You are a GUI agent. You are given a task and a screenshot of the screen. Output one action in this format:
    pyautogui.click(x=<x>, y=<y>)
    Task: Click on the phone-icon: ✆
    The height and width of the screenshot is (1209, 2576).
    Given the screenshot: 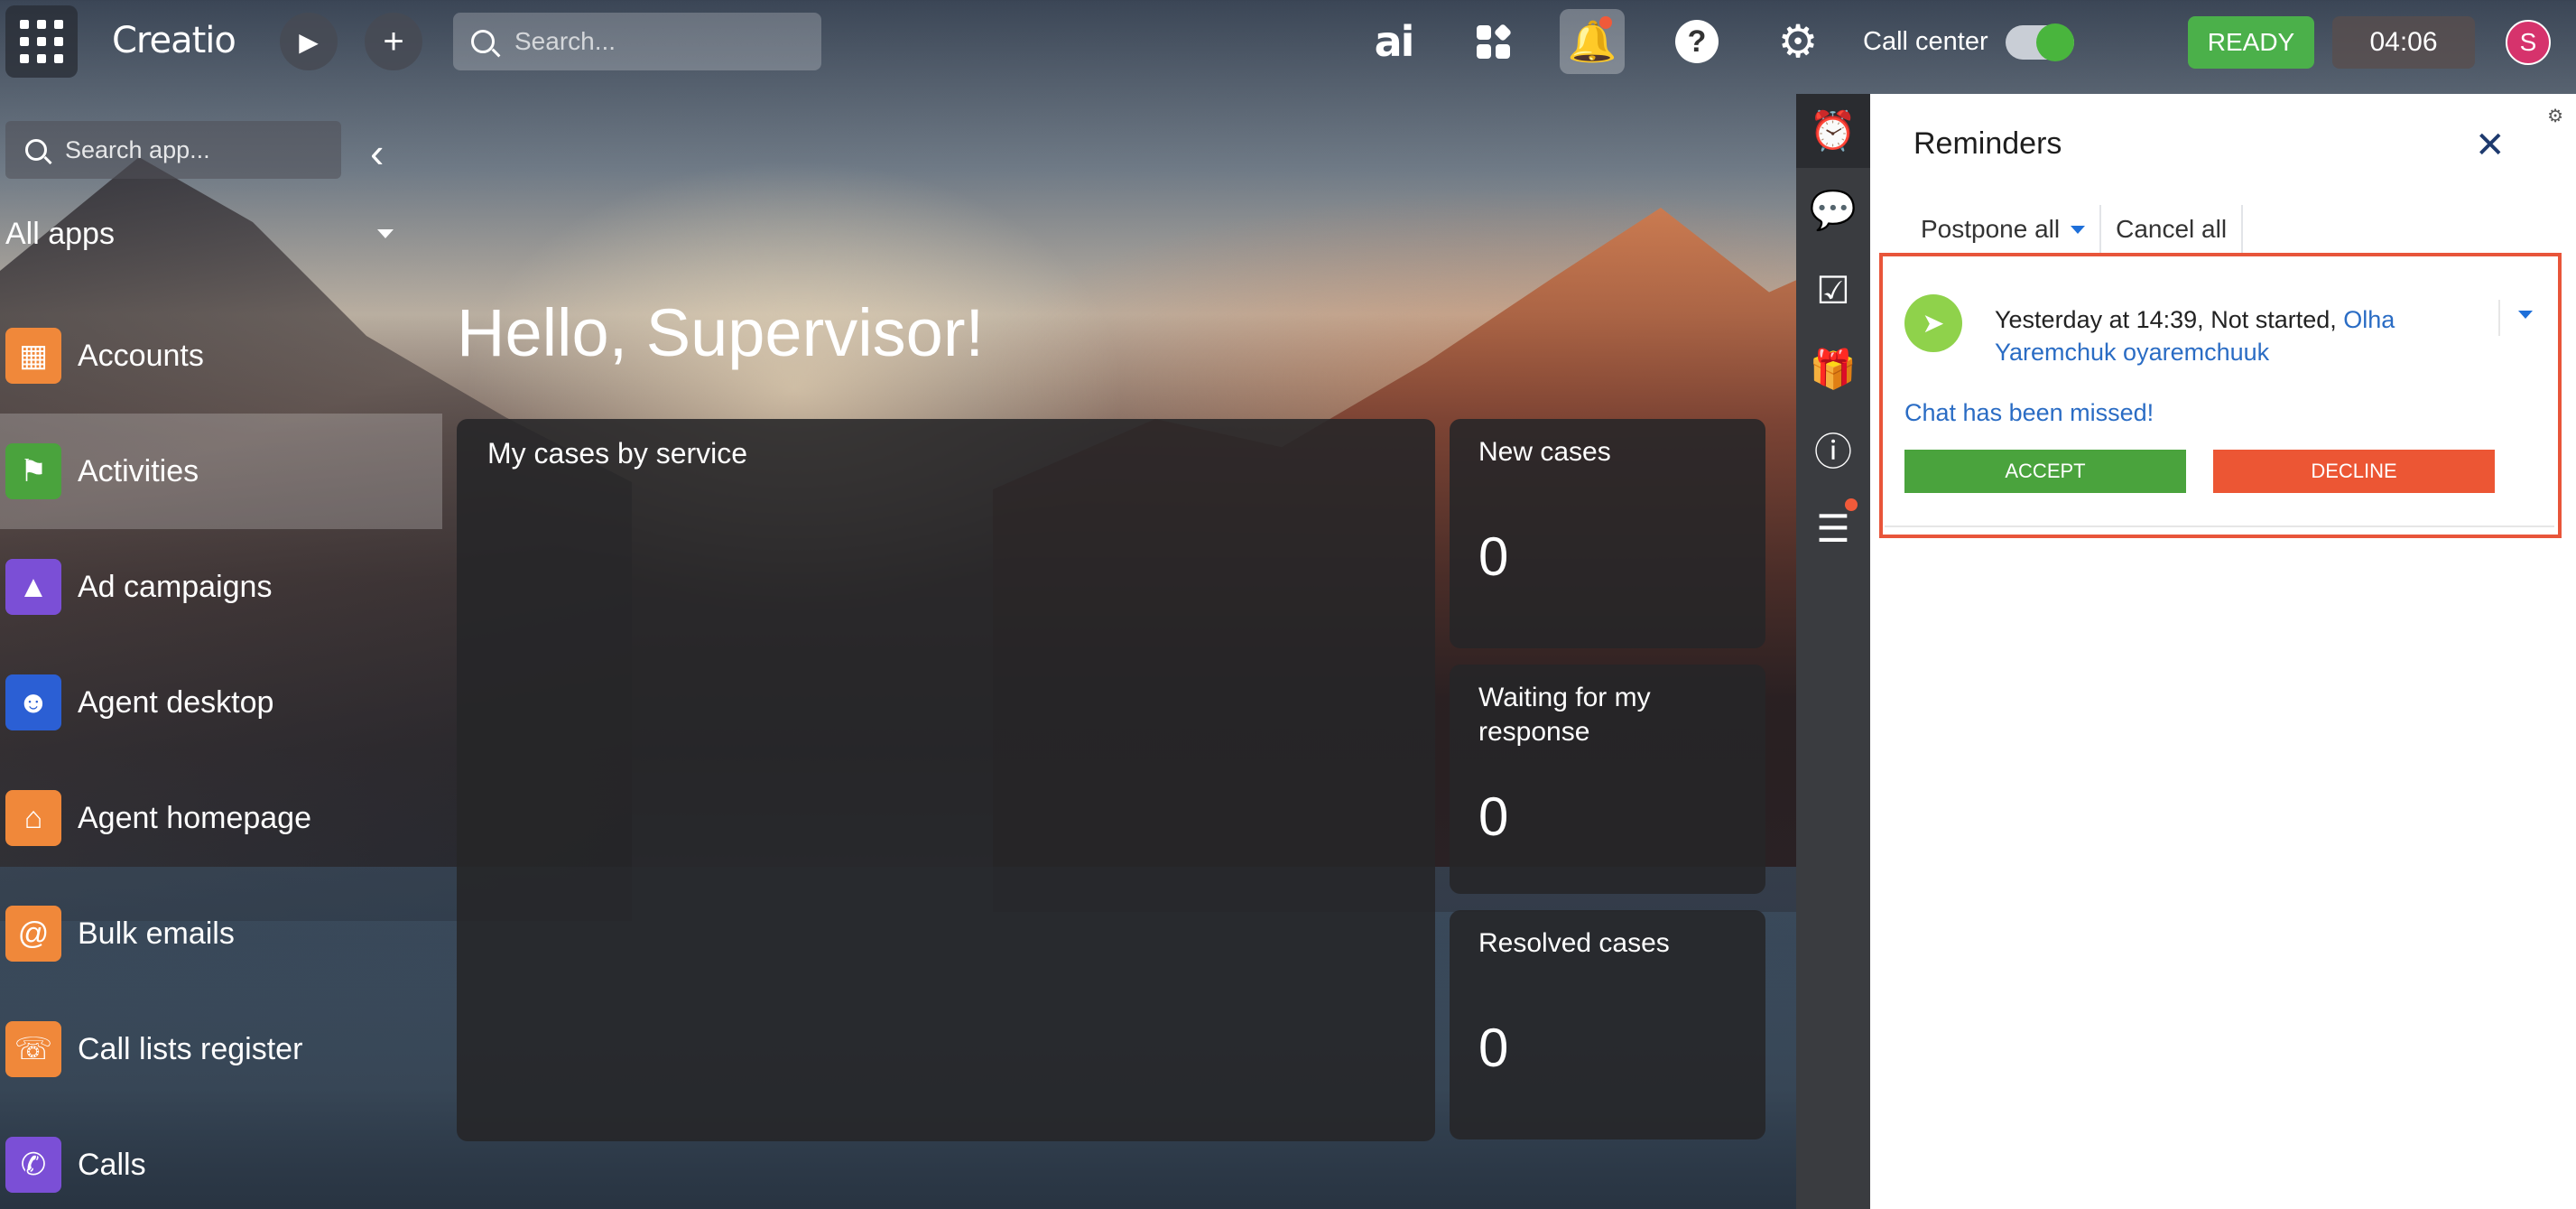 What is the action you would take?
    pyautogui.click(x=33, y=1165)
    